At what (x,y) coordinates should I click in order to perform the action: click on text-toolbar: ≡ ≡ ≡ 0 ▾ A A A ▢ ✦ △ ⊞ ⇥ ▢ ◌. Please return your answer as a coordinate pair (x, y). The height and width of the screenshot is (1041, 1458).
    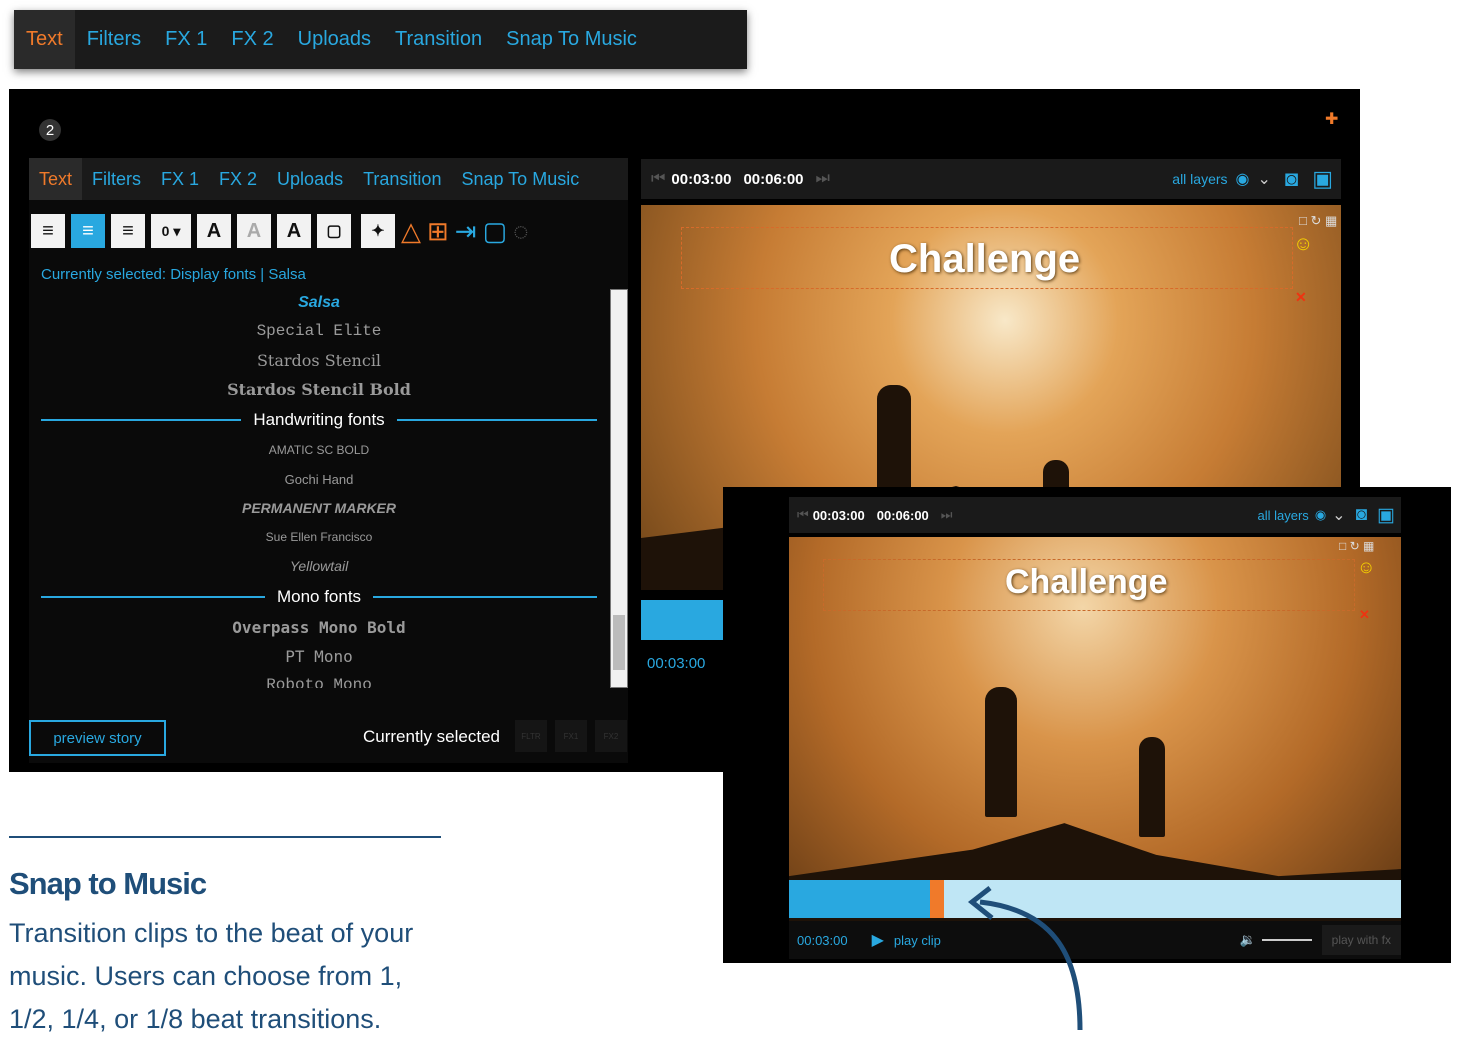
    Looking at the image, I should click on (329, 231).